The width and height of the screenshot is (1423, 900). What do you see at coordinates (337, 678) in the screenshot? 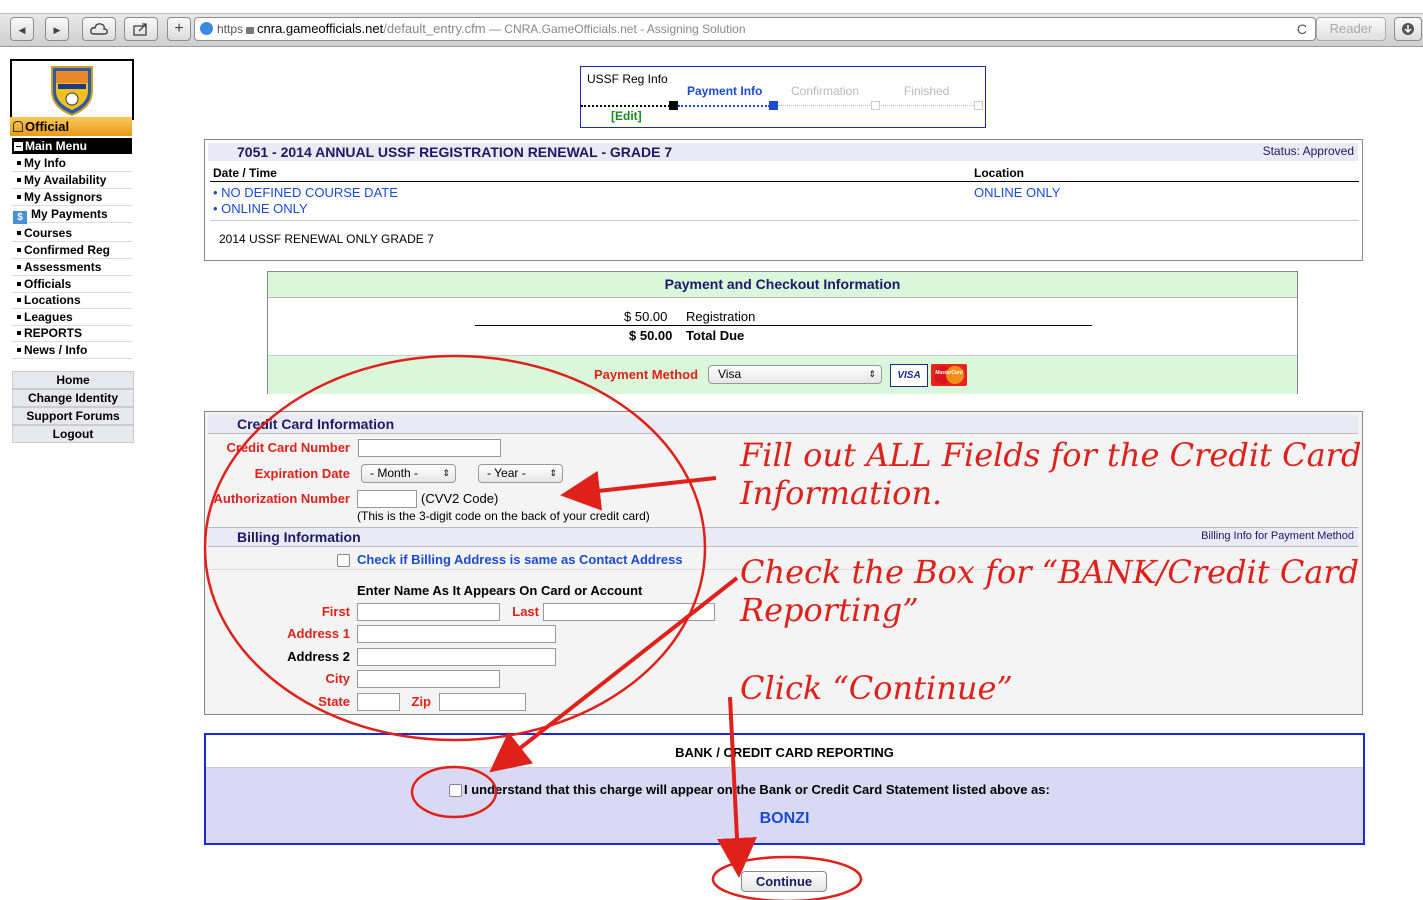
I see `city-label: City` at bounding box center [337, 678].